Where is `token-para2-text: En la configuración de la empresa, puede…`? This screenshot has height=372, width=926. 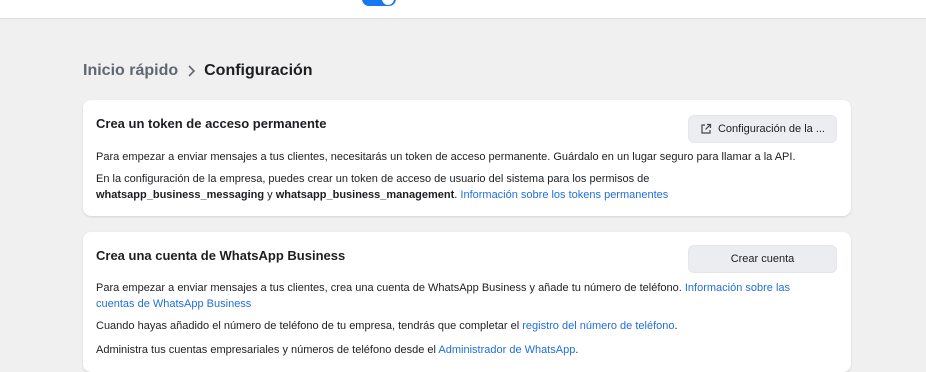
token-para2-text: En la configuración de la empresa, puede… is located at coordinates (373, 179).